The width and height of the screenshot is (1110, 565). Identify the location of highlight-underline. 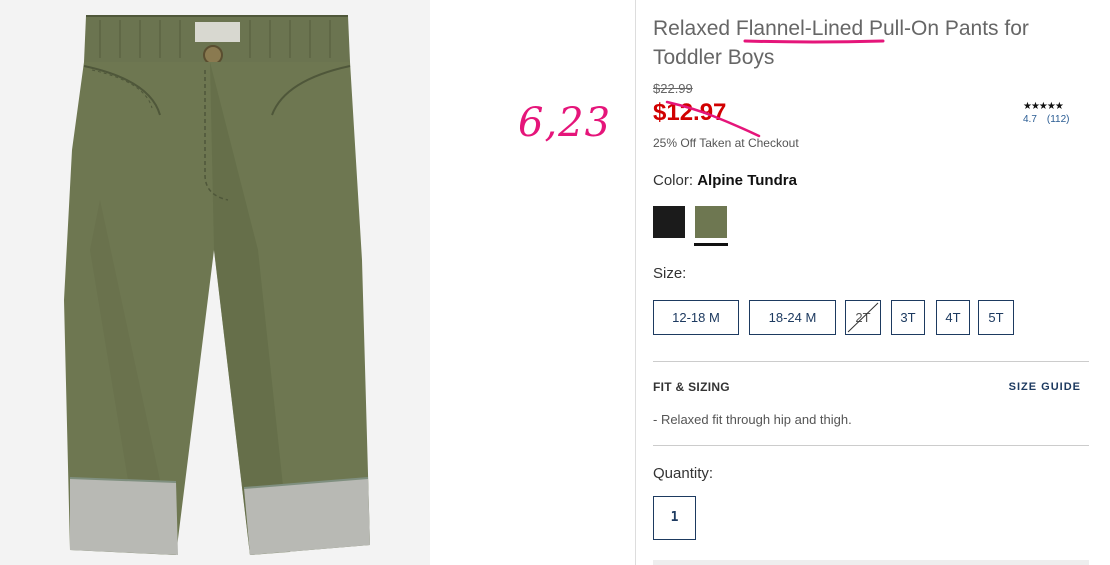
(814, 41).